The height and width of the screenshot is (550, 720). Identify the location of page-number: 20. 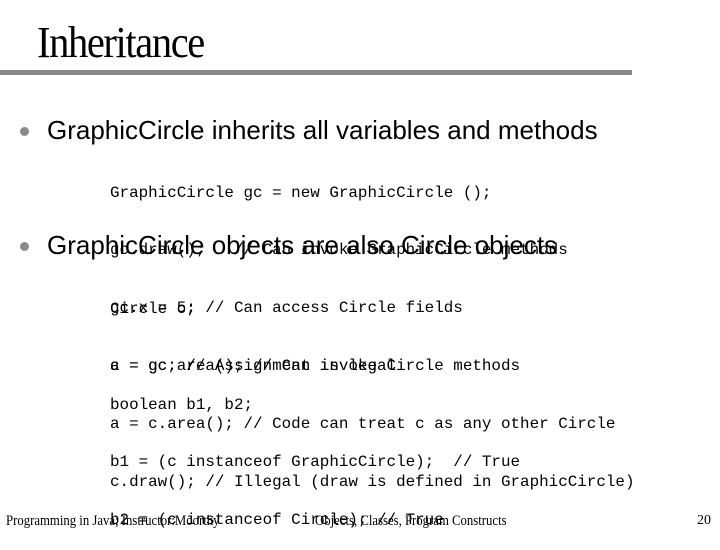
(704, 520).